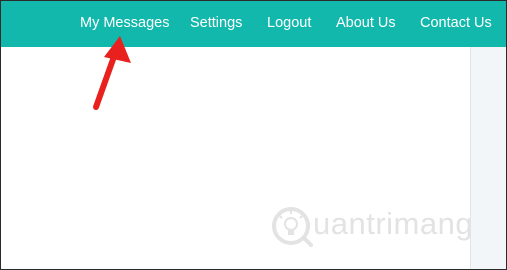 The width and height of the screenshot is (507, 270). Describe the element at coordinates (124, 23) in the screenshot. I see `nav-link-my-messages: My Messages` at that location.